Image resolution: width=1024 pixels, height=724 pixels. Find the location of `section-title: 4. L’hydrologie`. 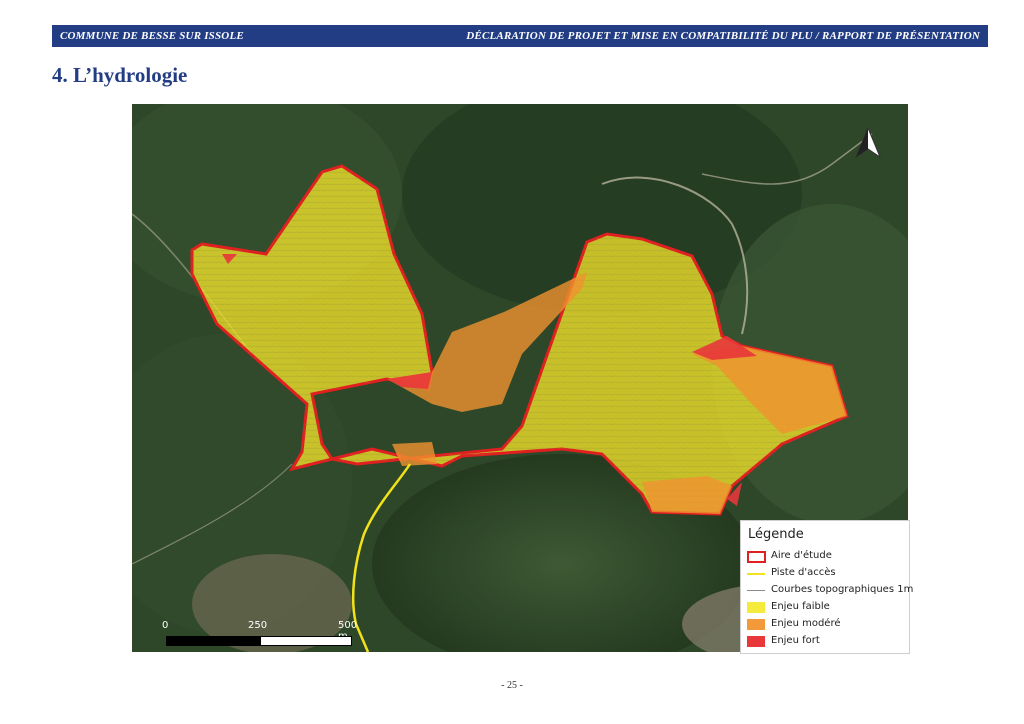

section-title: 4. L’hydrologie is located at coordinates (120, 75).